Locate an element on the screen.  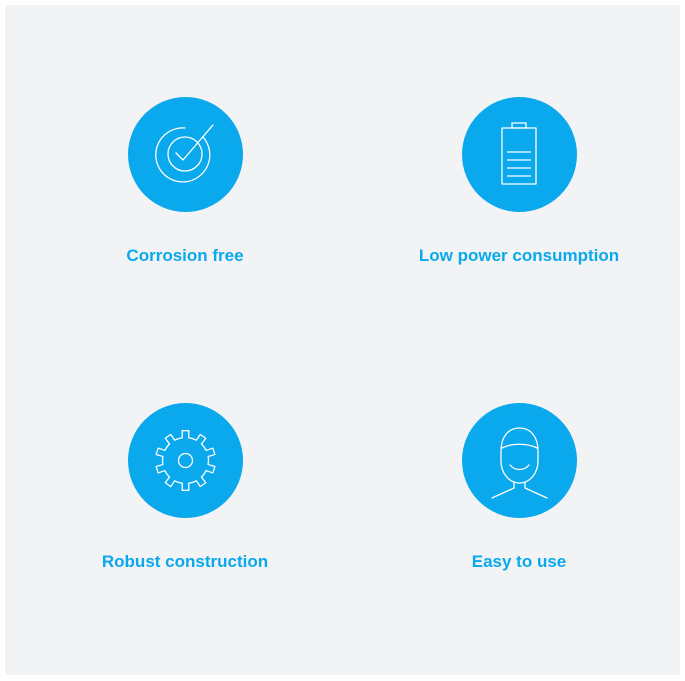
feature-low-power: Low power consumption is located at coordinates (519, 183).